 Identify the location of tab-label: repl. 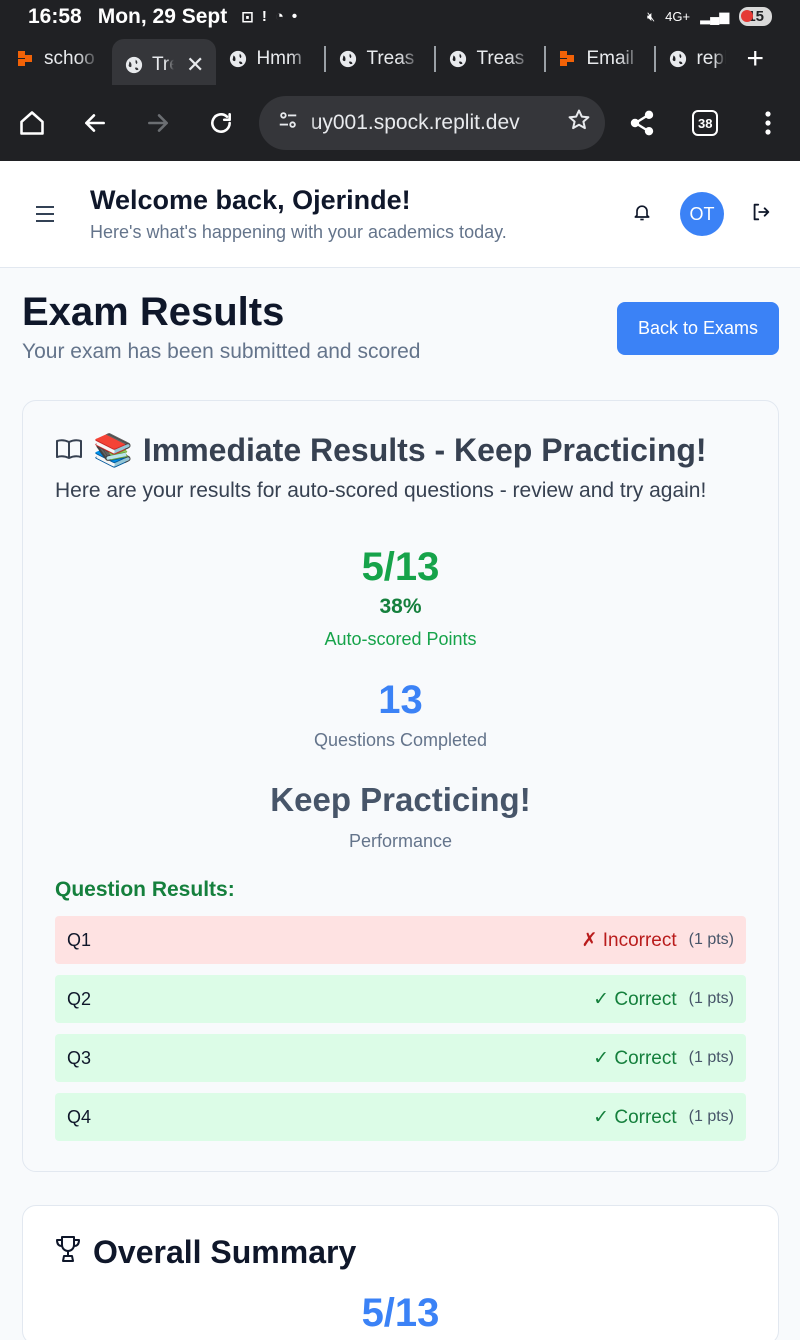
(711, 58).